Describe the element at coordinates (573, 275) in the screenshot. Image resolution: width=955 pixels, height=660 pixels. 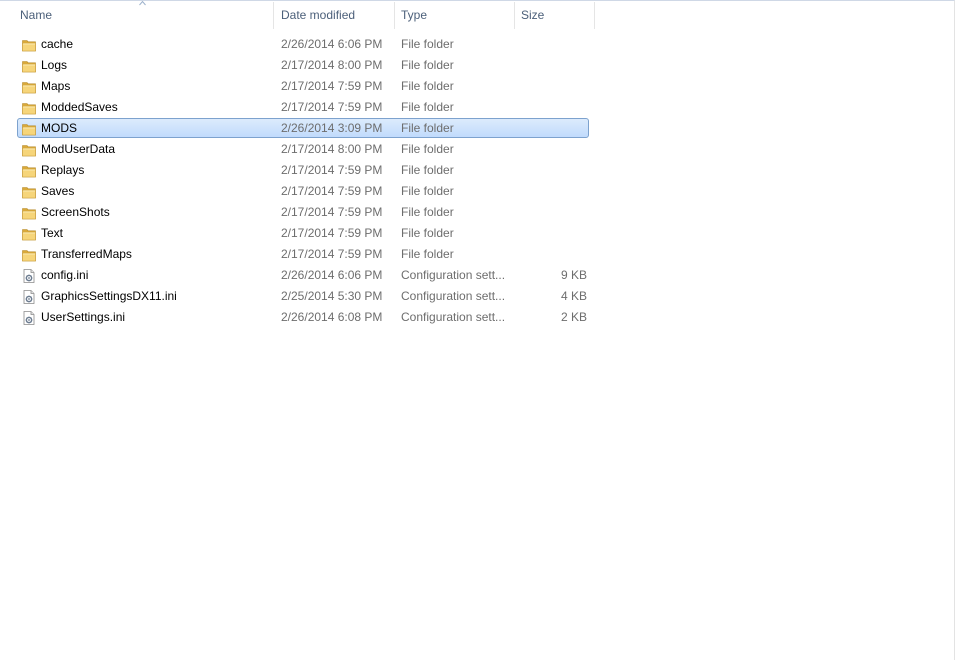
I see `item-size: 9 KB` at that location.